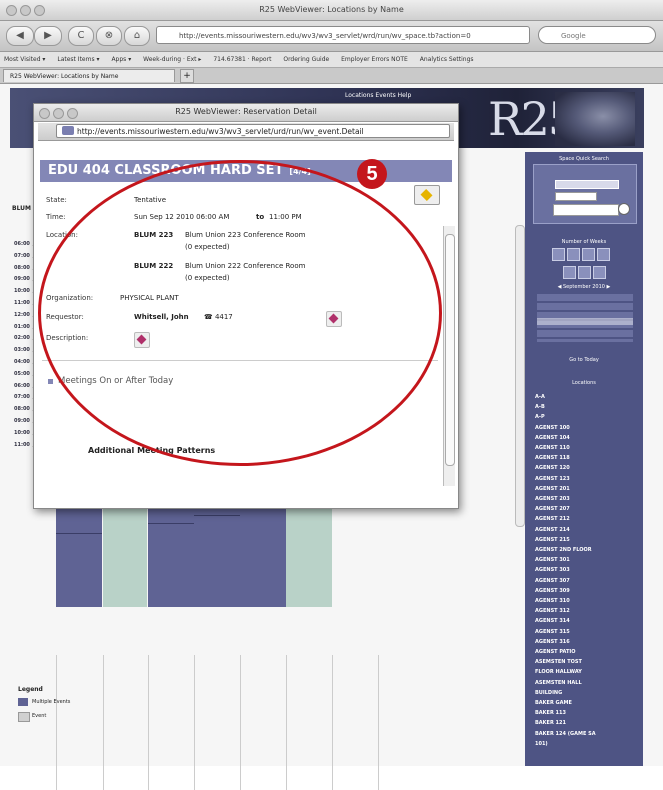  I want to click on location-link: AGENST 104, so click(552, 438).